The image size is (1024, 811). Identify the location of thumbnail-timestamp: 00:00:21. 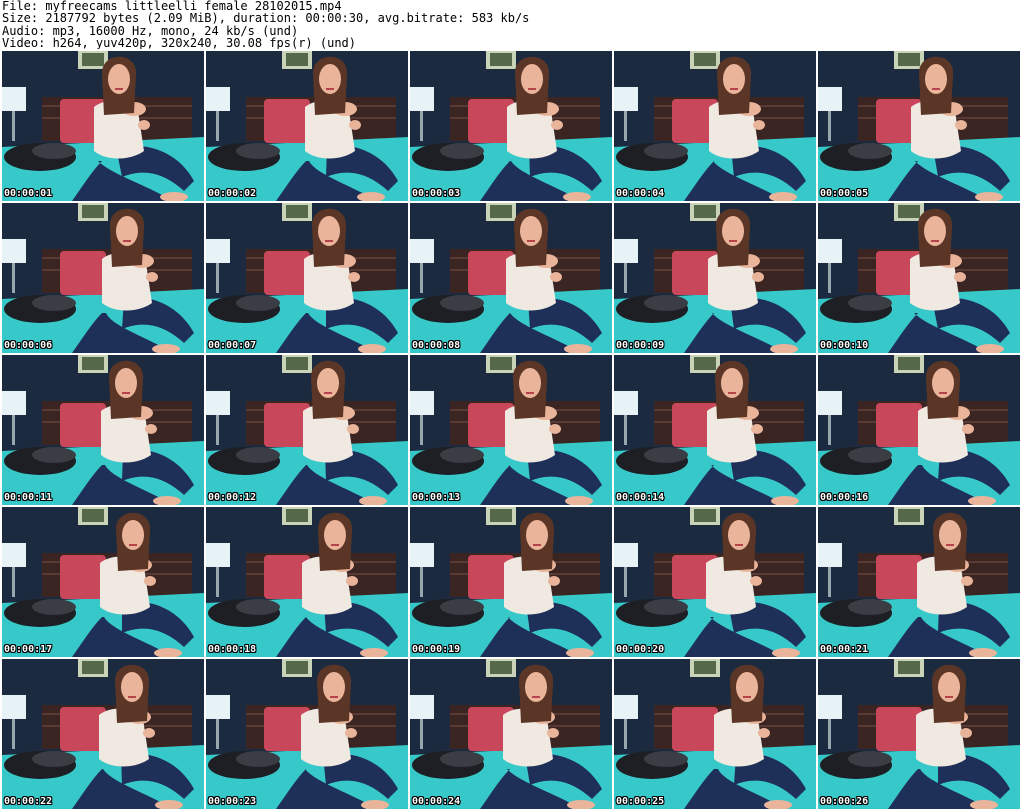
(844, 649).